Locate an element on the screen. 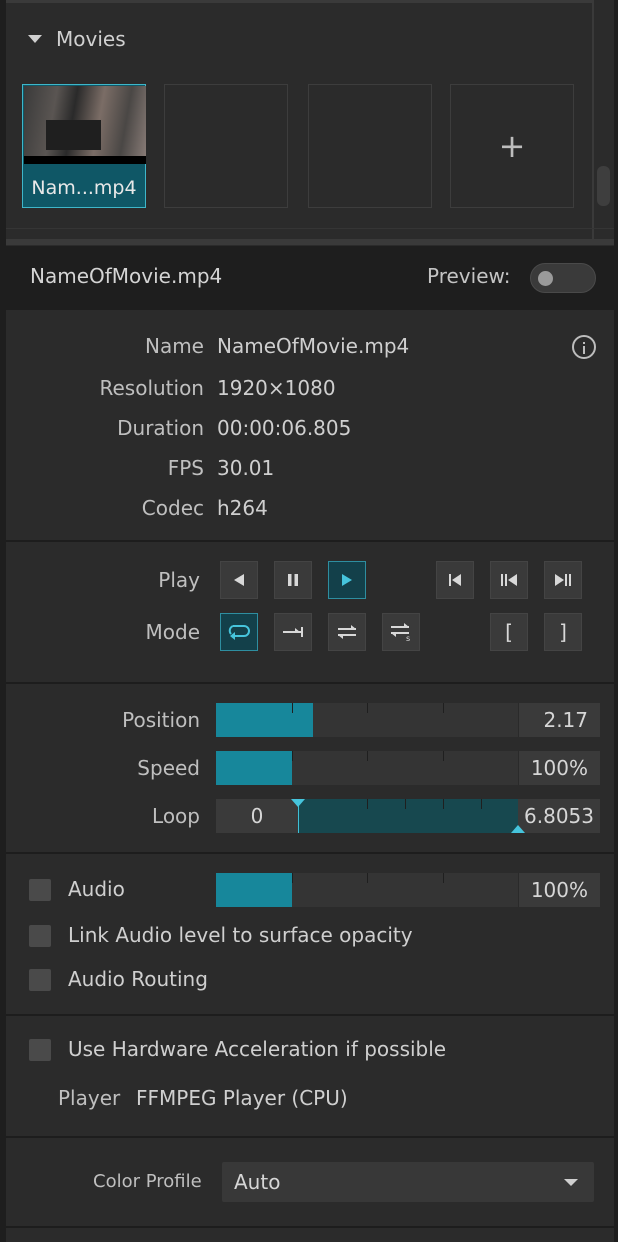  speed-slider: 100% is located at coordinates (408, 768).